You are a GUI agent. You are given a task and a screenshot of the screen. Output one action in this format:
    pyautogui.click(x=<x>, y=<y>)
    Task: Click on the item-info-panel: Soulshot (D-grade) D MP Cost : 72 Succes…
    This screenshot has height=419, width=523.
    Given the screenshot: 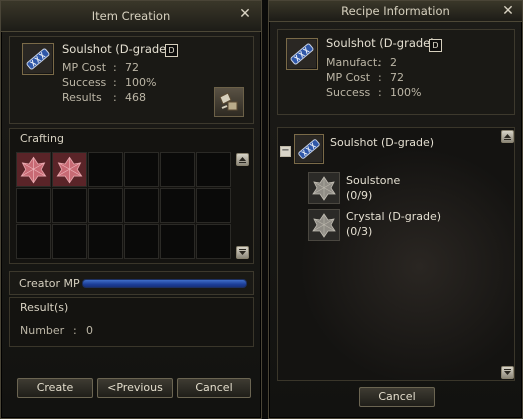 What is the action you would take?
    pyautogui.click(x=131, y=80)
    